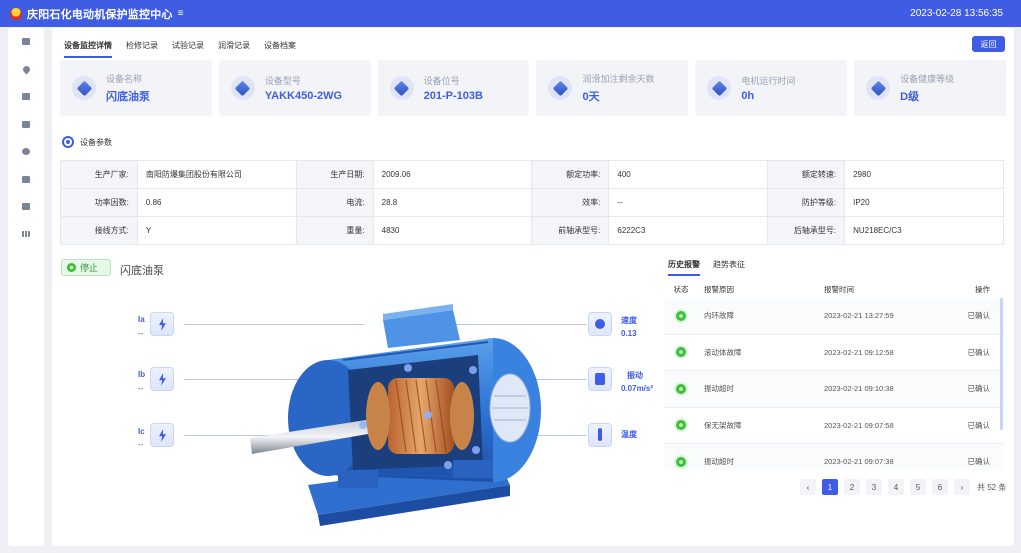 The image size is (1021, 553). What do you see at coordinates (452, 230) in the screenshot?
I see `param-value: 4830` at bounding box center [452, 230].